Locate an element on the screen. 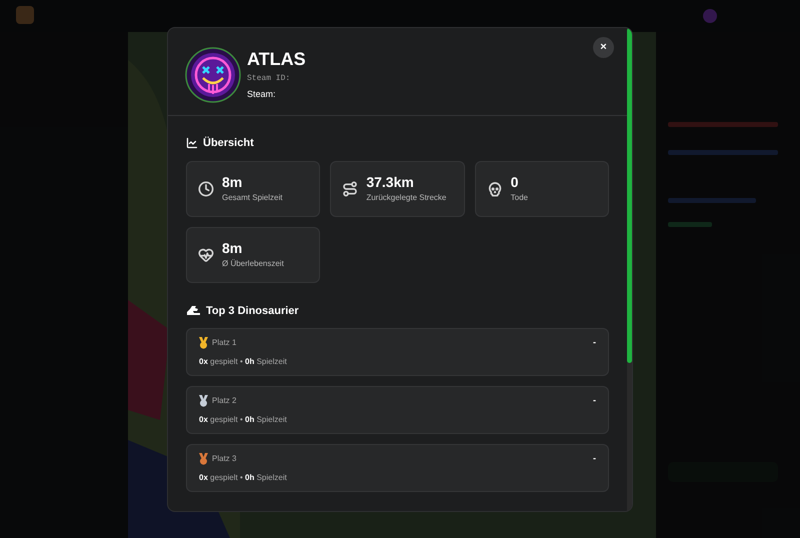 This screenshot has width=800, height=538. avatar-icon is located at coordinates (213, 75).